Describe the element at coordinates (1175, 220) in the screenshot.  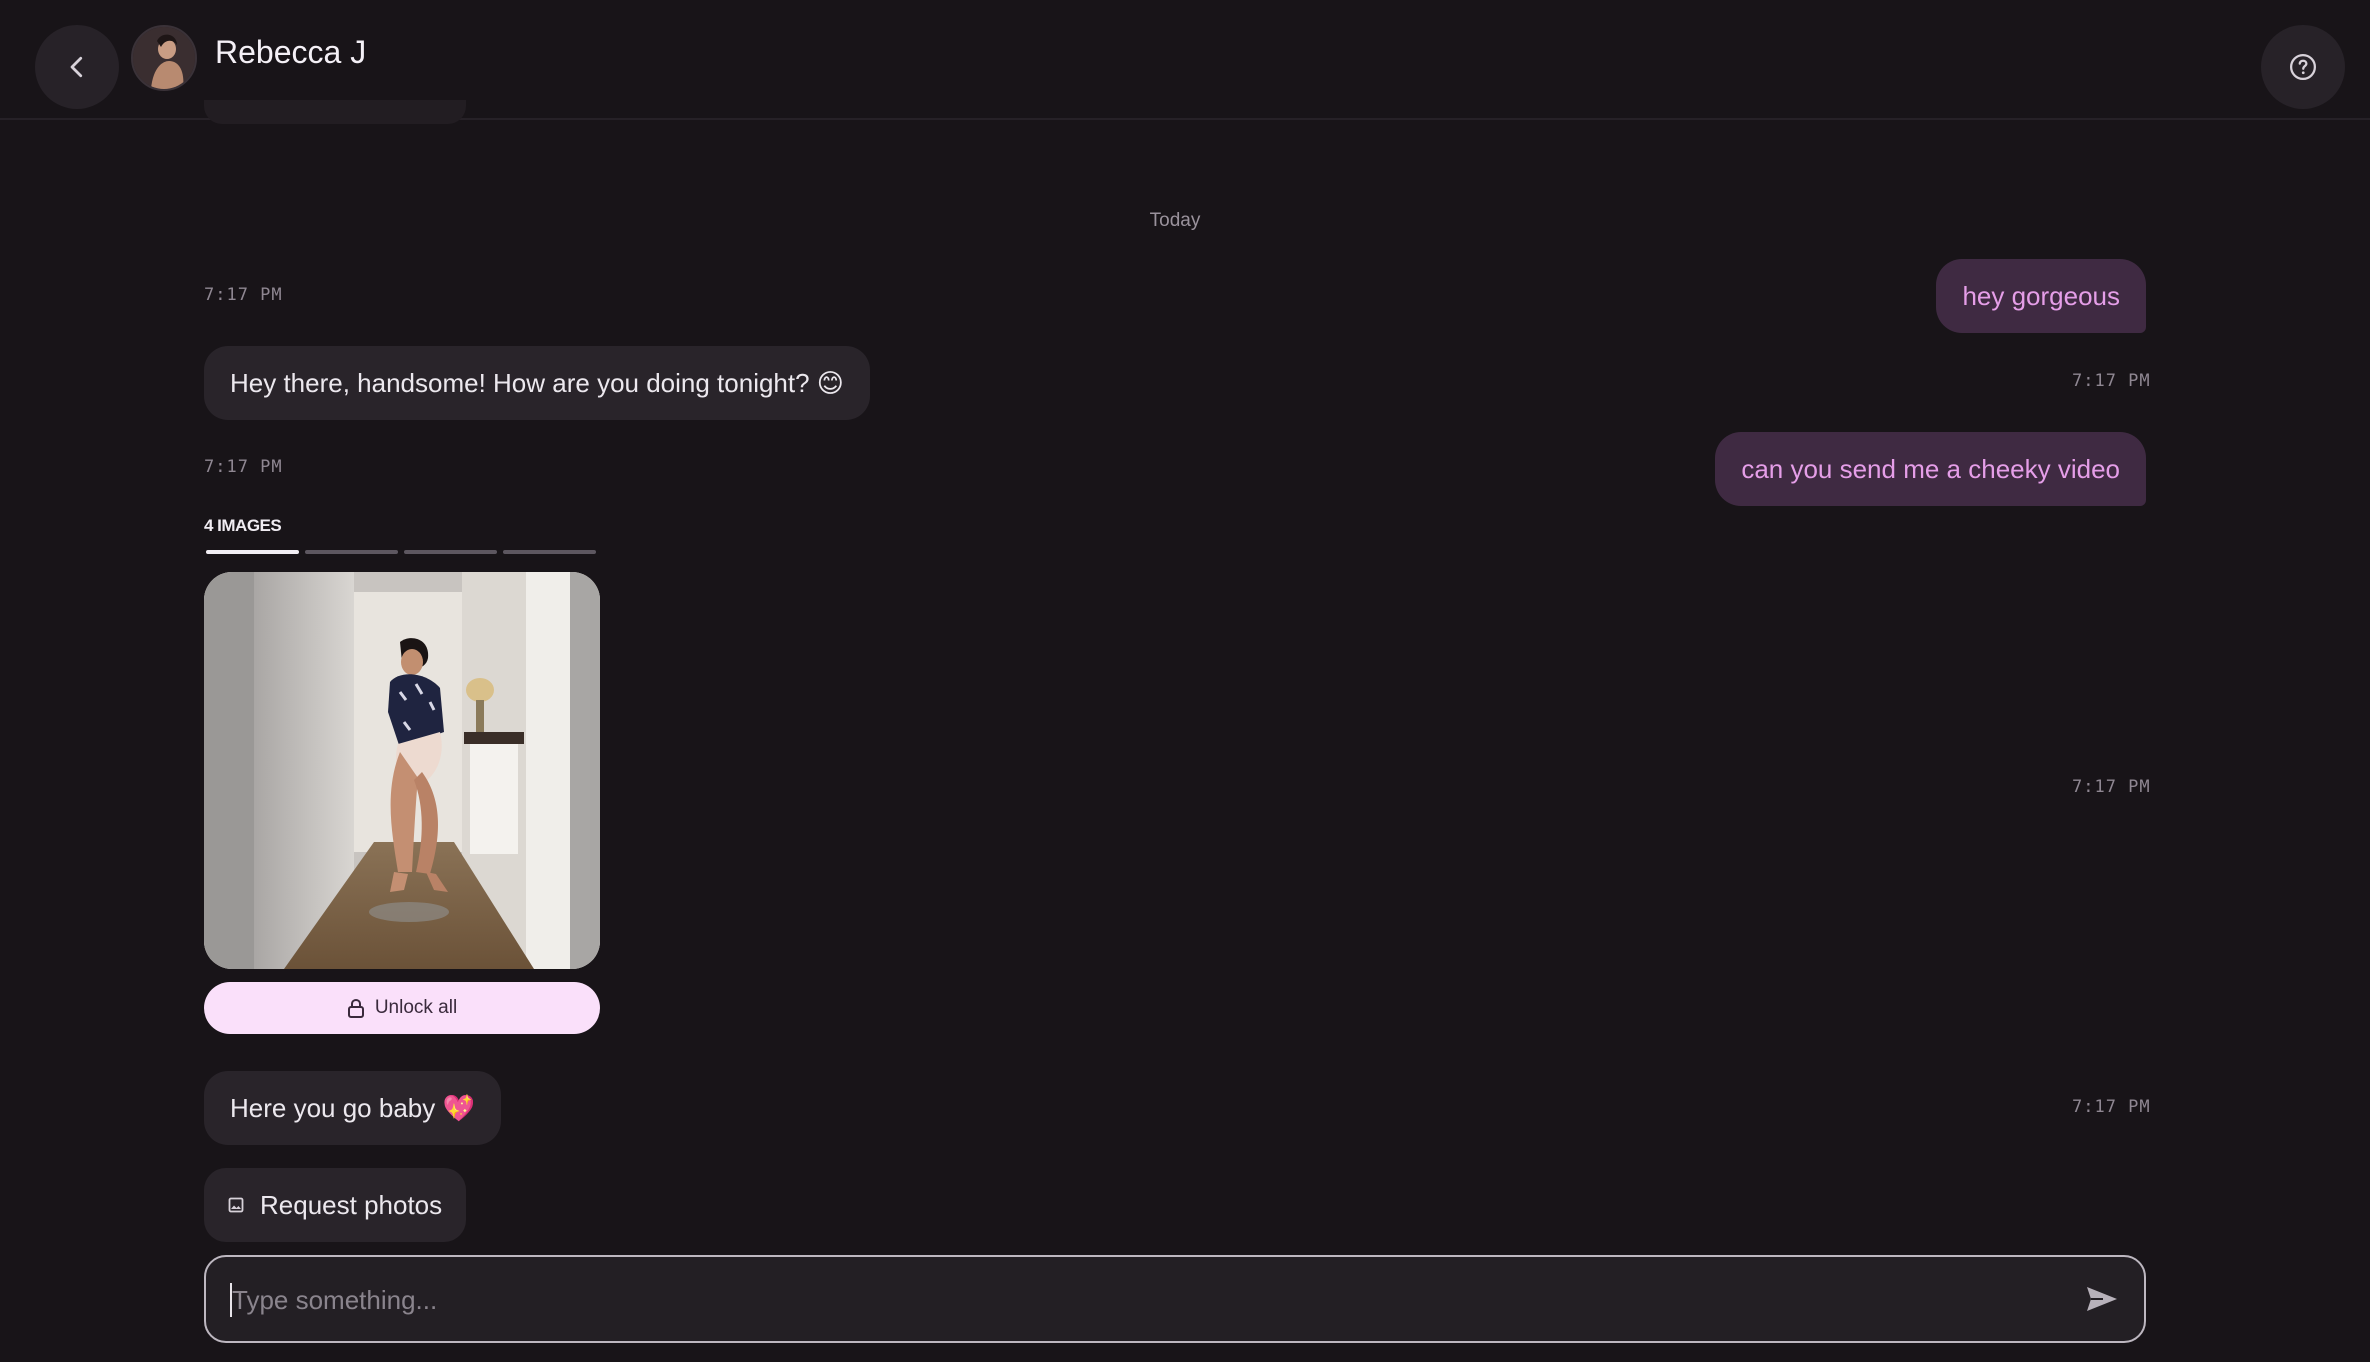
I see `date-divider: Today` at that location.